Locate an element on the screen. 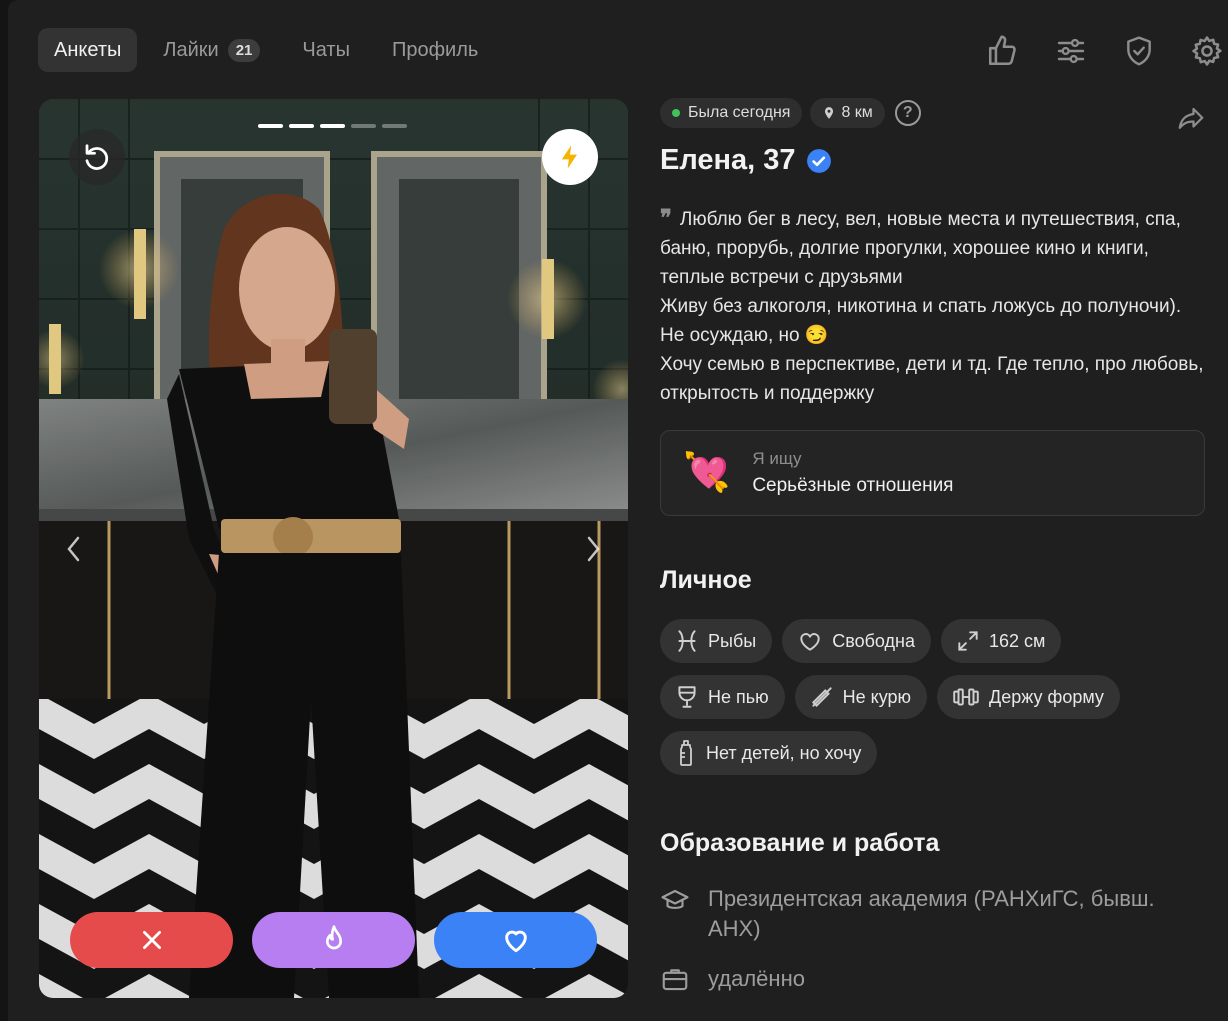 The image size is (1228, 1021). chip-alcohol: Не пью is located at coordinates (722, 697).